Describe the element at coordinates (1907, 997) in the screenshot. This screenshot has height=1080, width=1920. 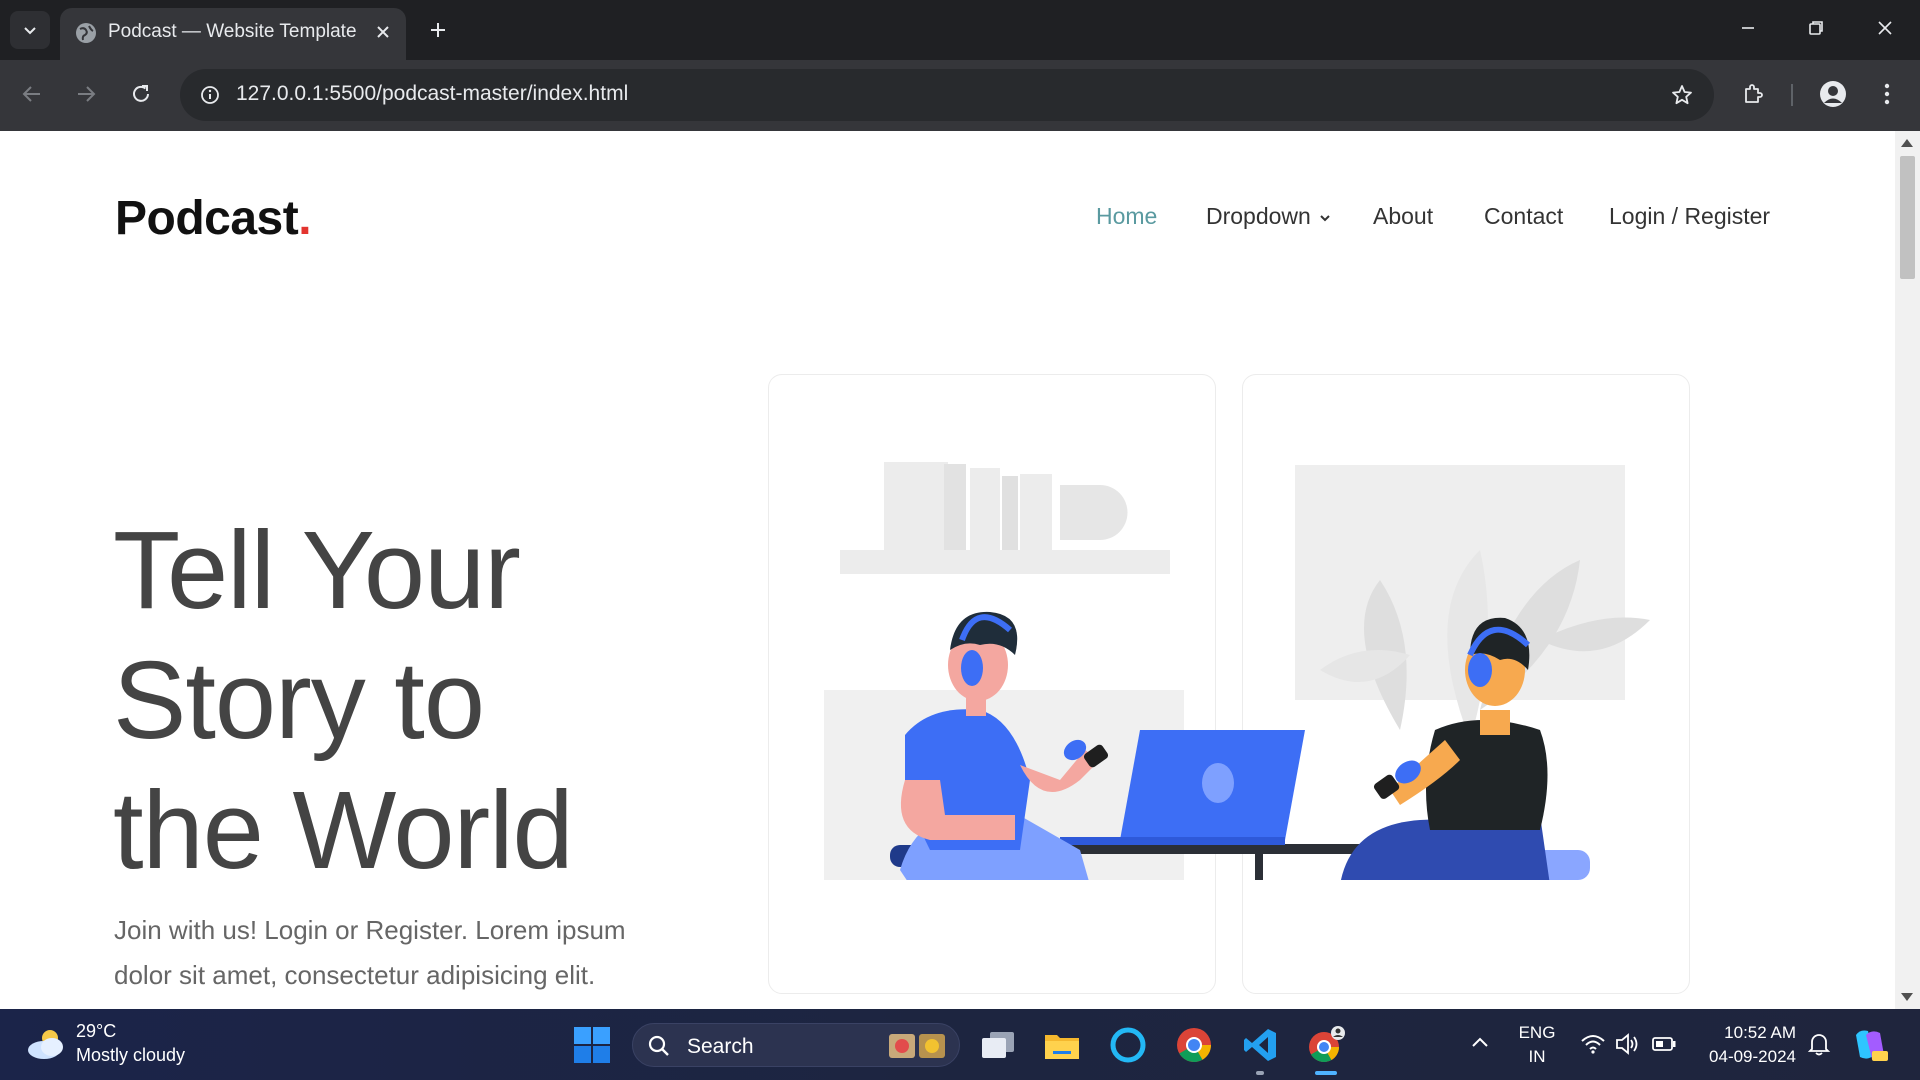
I see `scroll-down-arrow` at that location.